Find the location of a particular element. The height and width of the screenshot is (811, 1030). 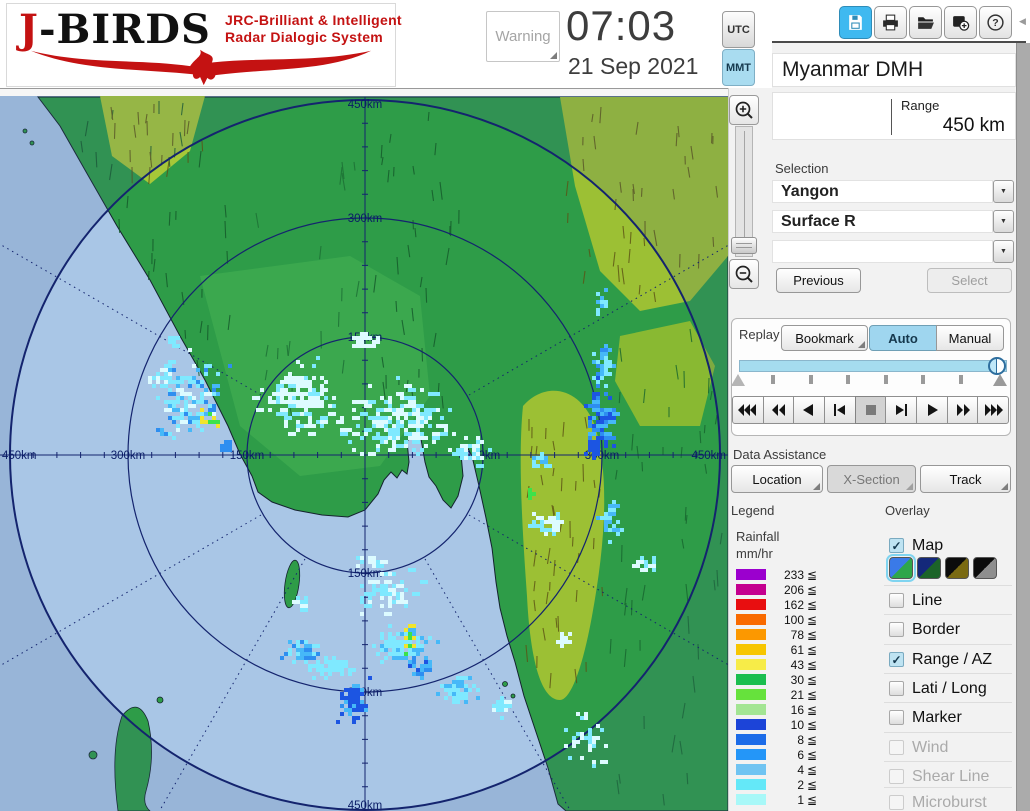

legend-value: 2 is located at coordinates (800, 784).